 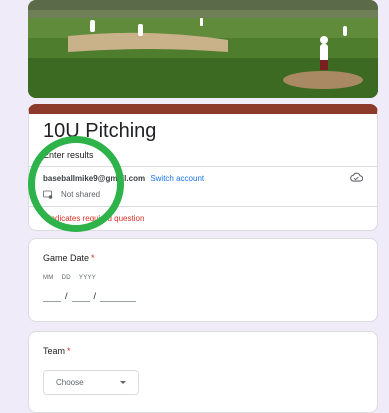 What do you see at coordinates (118, 295) in the screenshot?
I see `year-input` at bounding box center [118, 295].